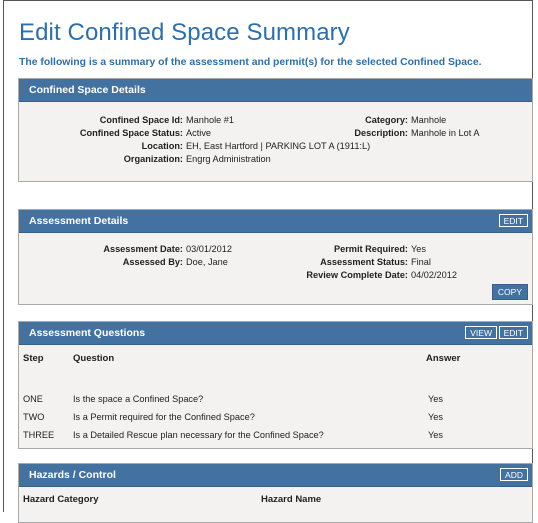 This screenshot has height=523, width=538. Describe the element at coordinates (509, 292) in the screenshot. I see `copy-assessment-button: COPY` at that location.